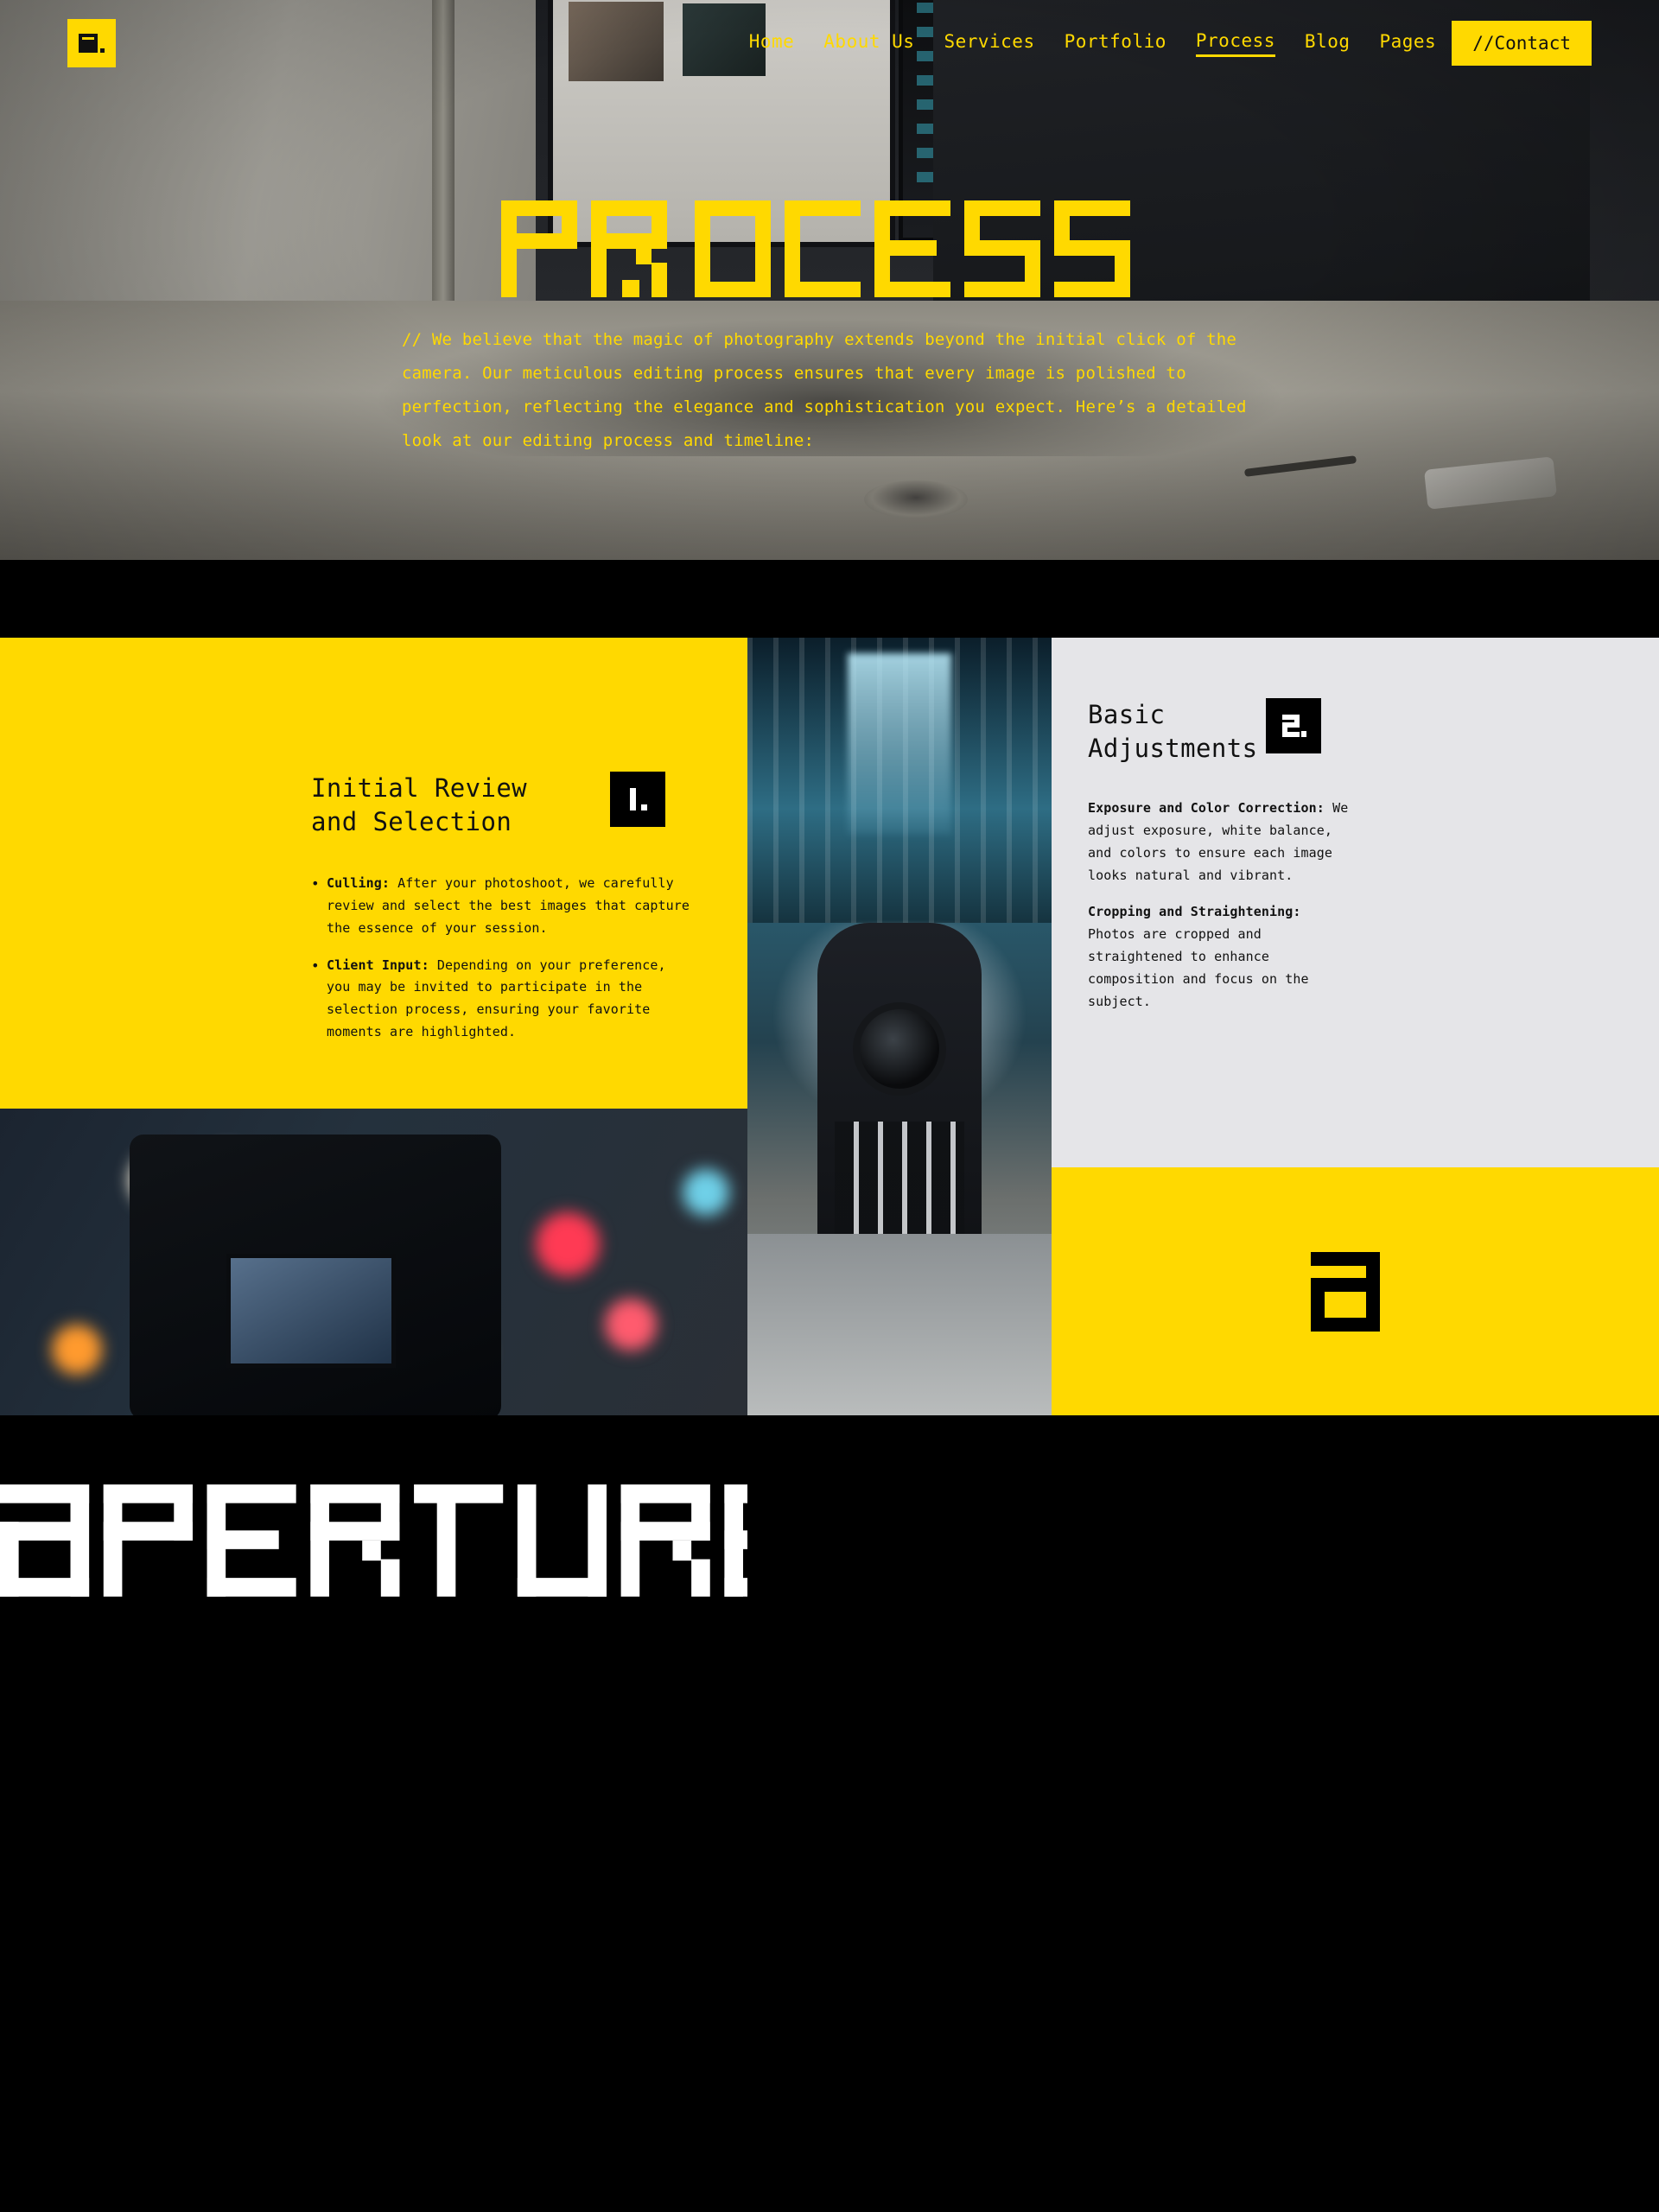 This screenshot has height=2212, width=1659. What do you see at coordinates (1235, 43) in the screenshot?
I see `nav-item-process: Process` at bounding box center [1235, 43].